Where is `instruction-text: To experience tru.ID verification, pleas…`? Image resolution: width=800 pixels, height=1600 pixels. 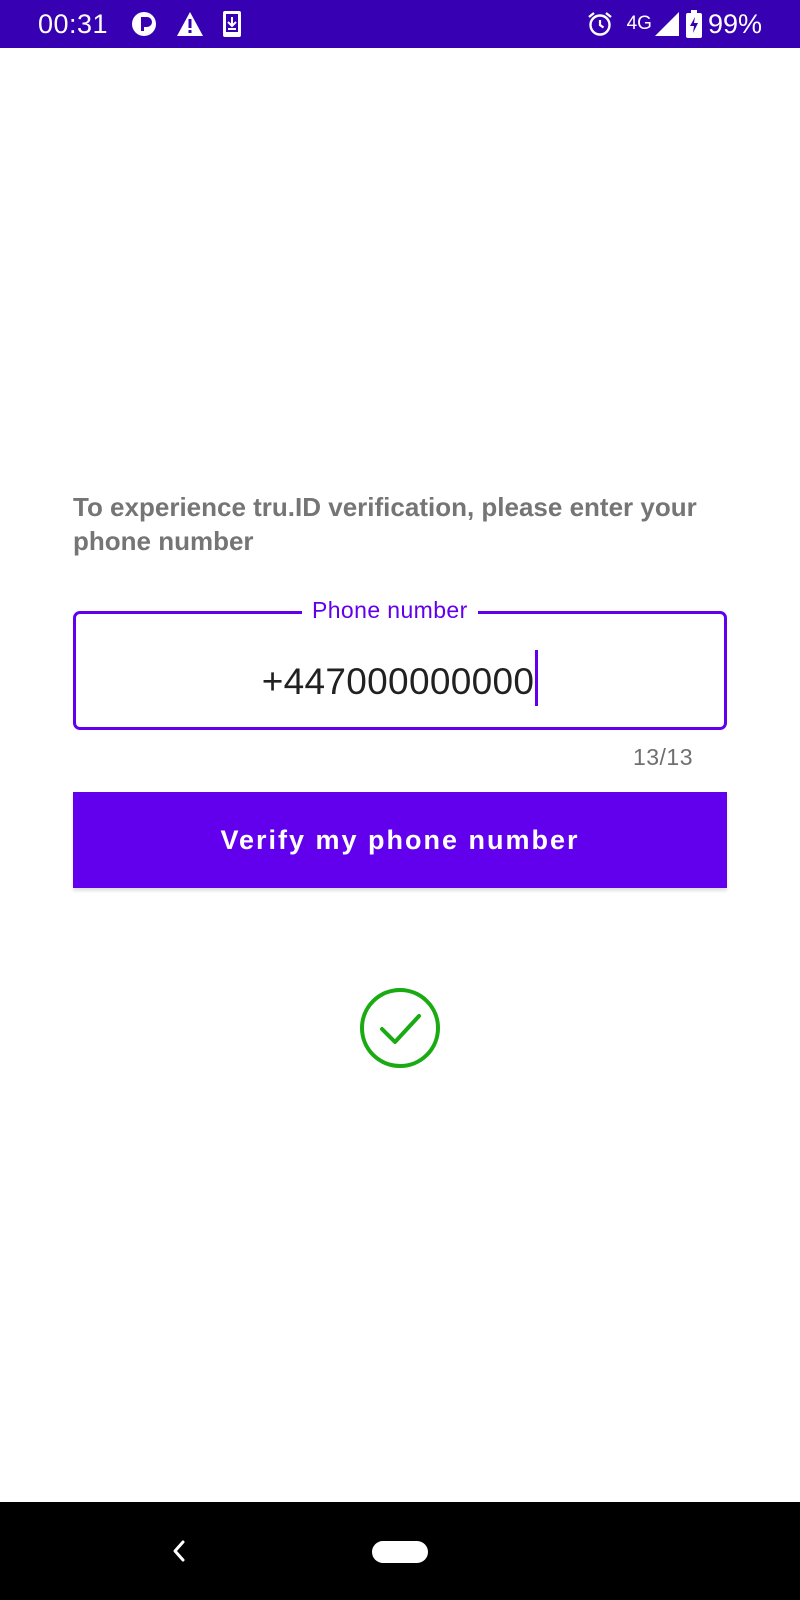 instruction-text: To experience tru.ID verification, pleas… is located at coordinates (385, 524).